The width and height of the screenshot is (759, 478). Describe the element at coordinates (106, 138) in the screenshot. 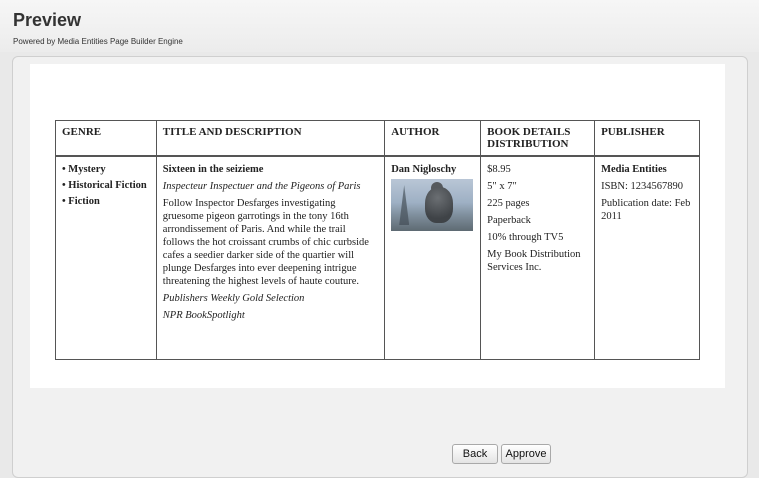

I see `column-header-genre: GENRE` at that location.